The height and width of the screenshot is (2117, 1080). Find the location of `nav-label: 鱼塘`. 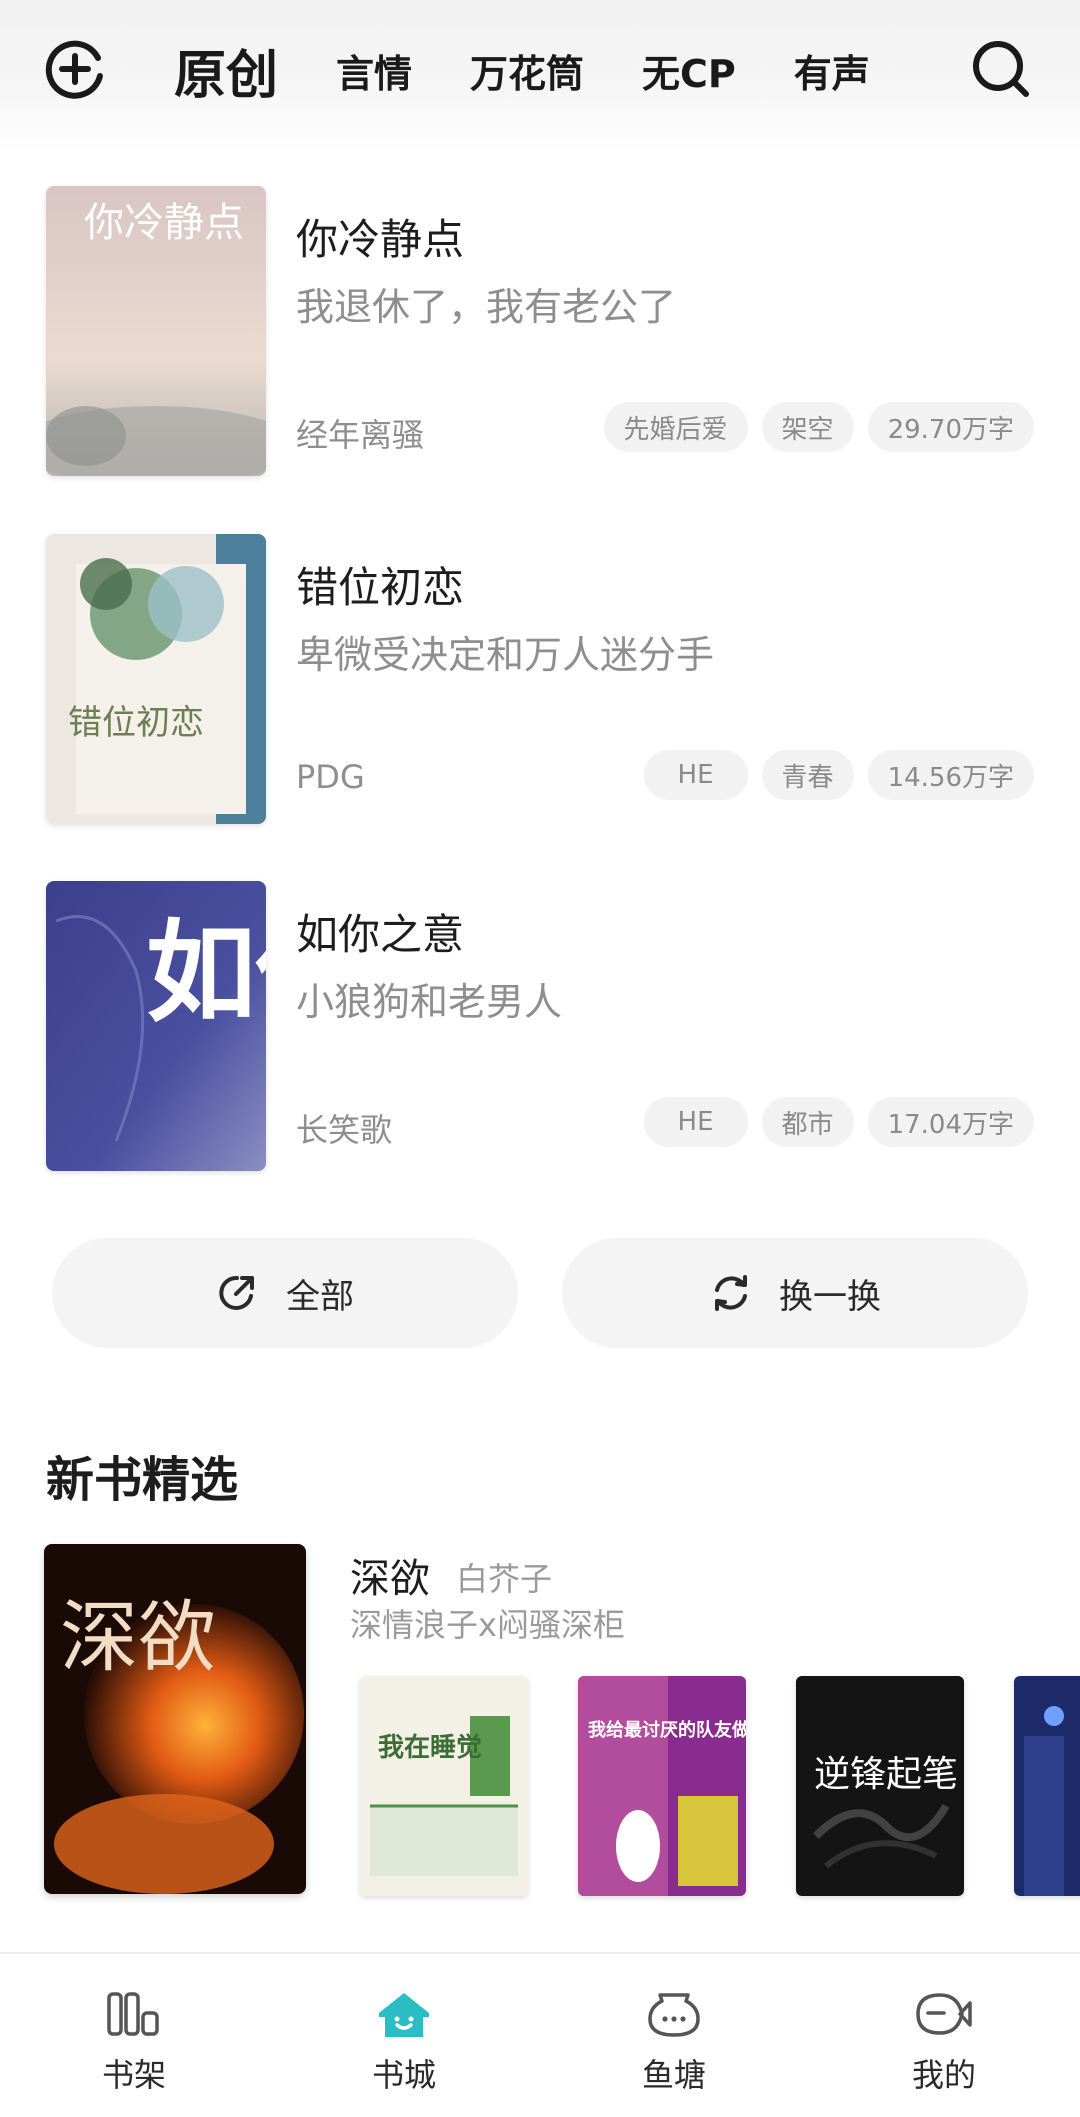

nav-label: 鱼塘 is located at coordinates (673, 2075).